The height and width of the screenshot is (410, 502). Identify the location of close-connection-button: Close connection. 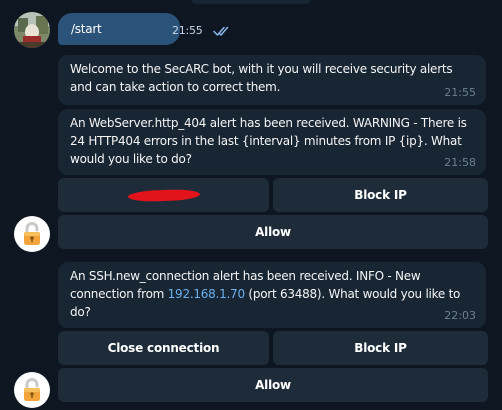
(163, 348).